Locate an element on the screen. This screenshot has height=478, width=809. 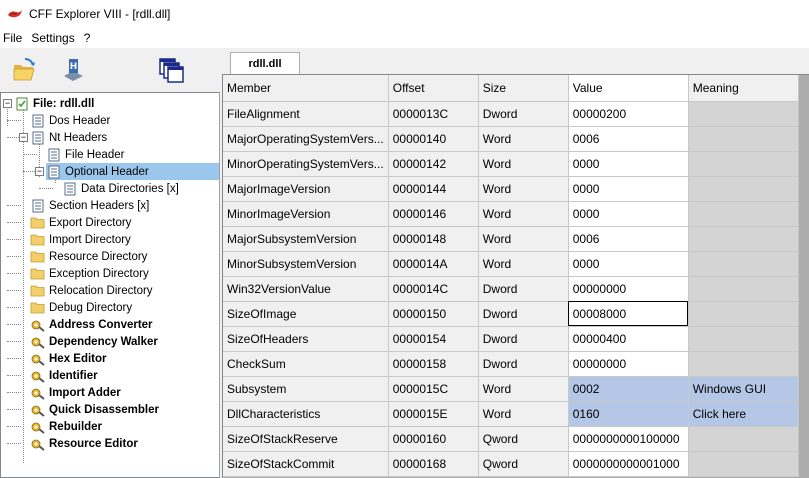
table-row: SizeOfImage 00000150 Dword 00008000 is located at coordinates (511, 314).